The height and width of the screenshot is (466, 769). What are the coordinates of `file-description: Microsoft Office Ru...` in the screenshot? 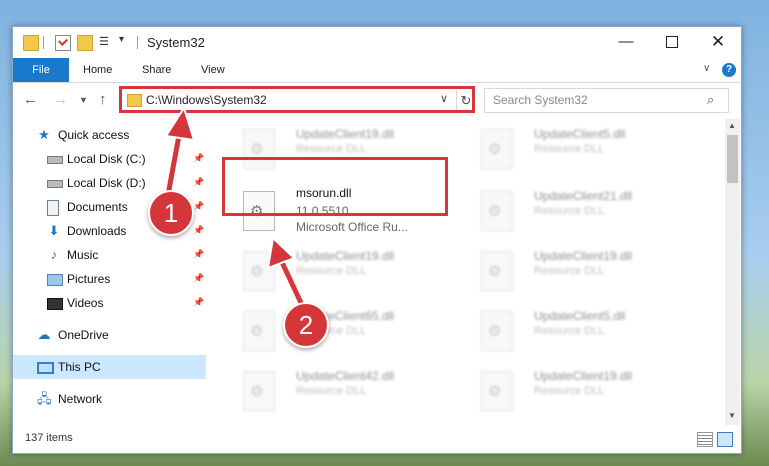 It's located at (352, 227).